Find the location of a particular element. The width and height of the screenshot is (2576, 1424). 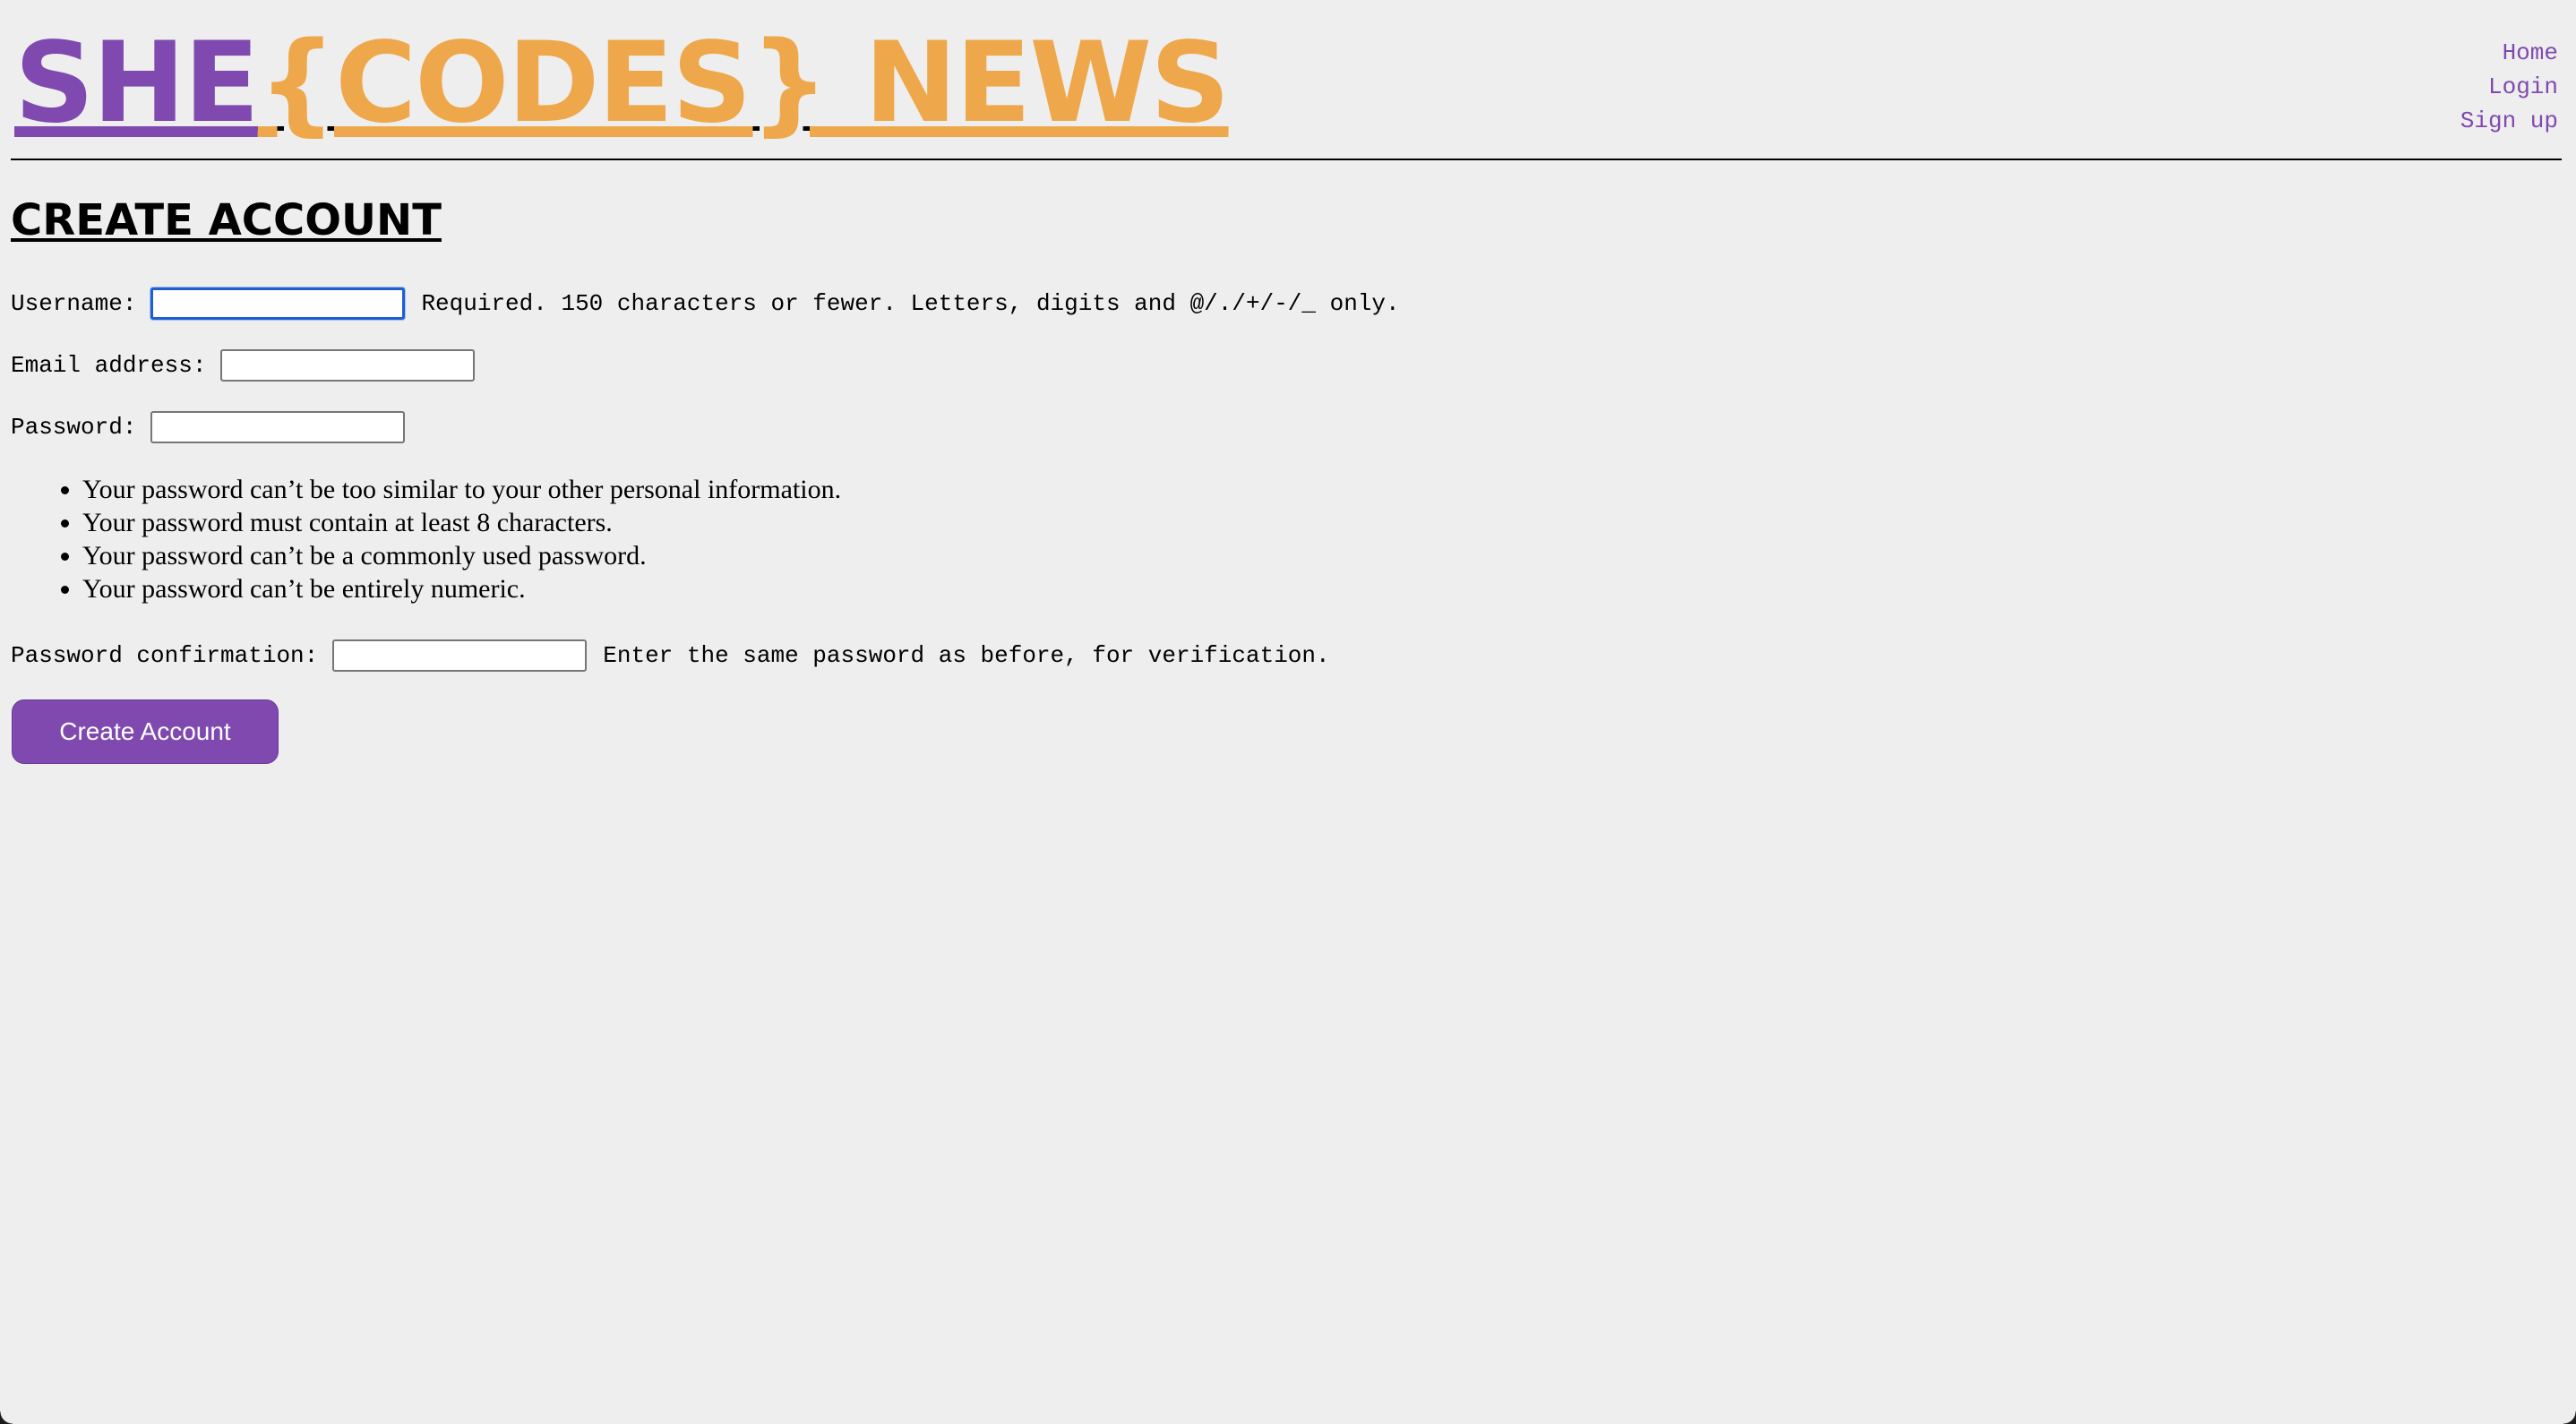

username-input is located at coordinates (278, 303).